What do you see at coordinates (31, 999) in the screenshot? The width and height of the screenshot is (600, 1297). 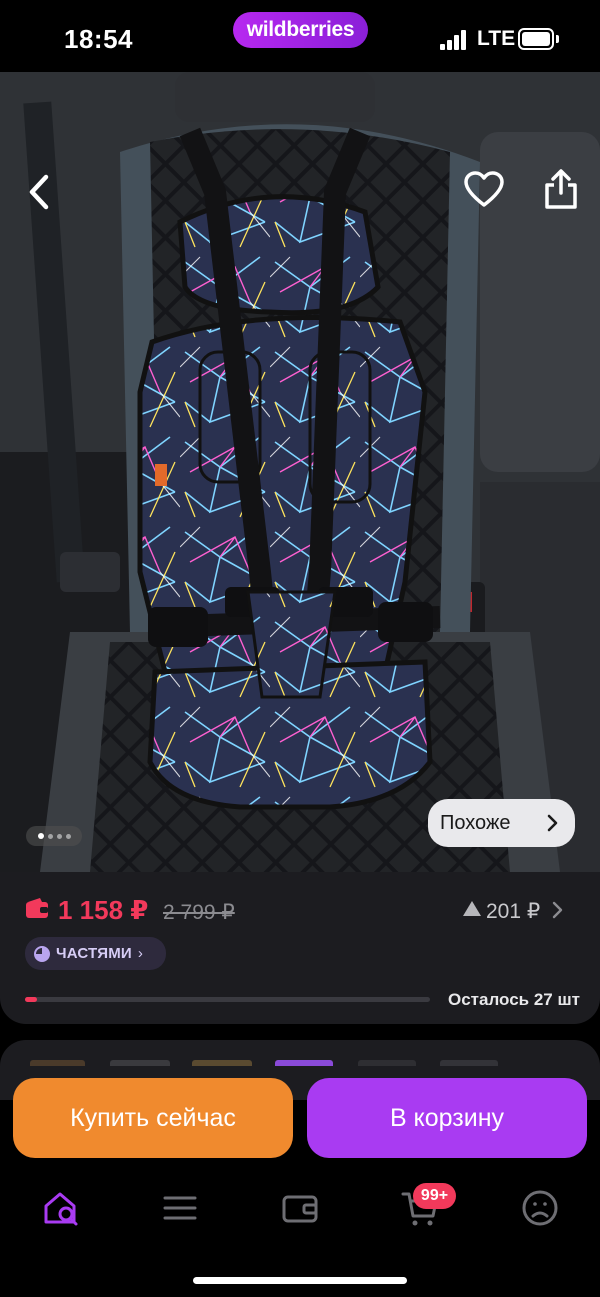 I see `stock-progress-fill` at bounding box center [31, 999].